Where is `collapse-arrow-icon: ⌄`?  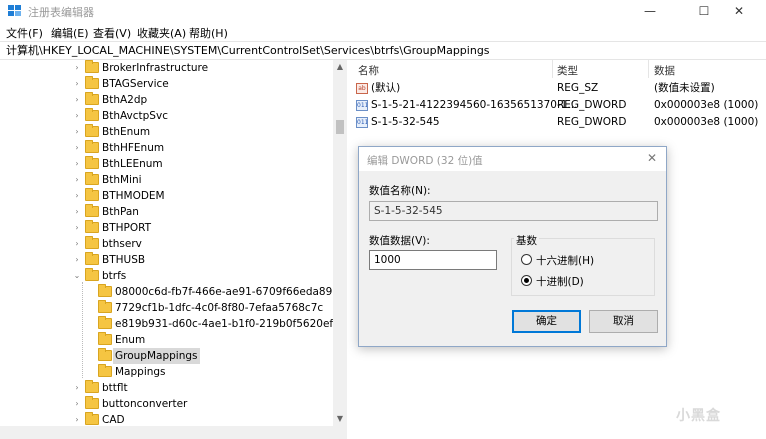
collapse-arrow-icon: ⌄ is located at coordinates (77, 276).